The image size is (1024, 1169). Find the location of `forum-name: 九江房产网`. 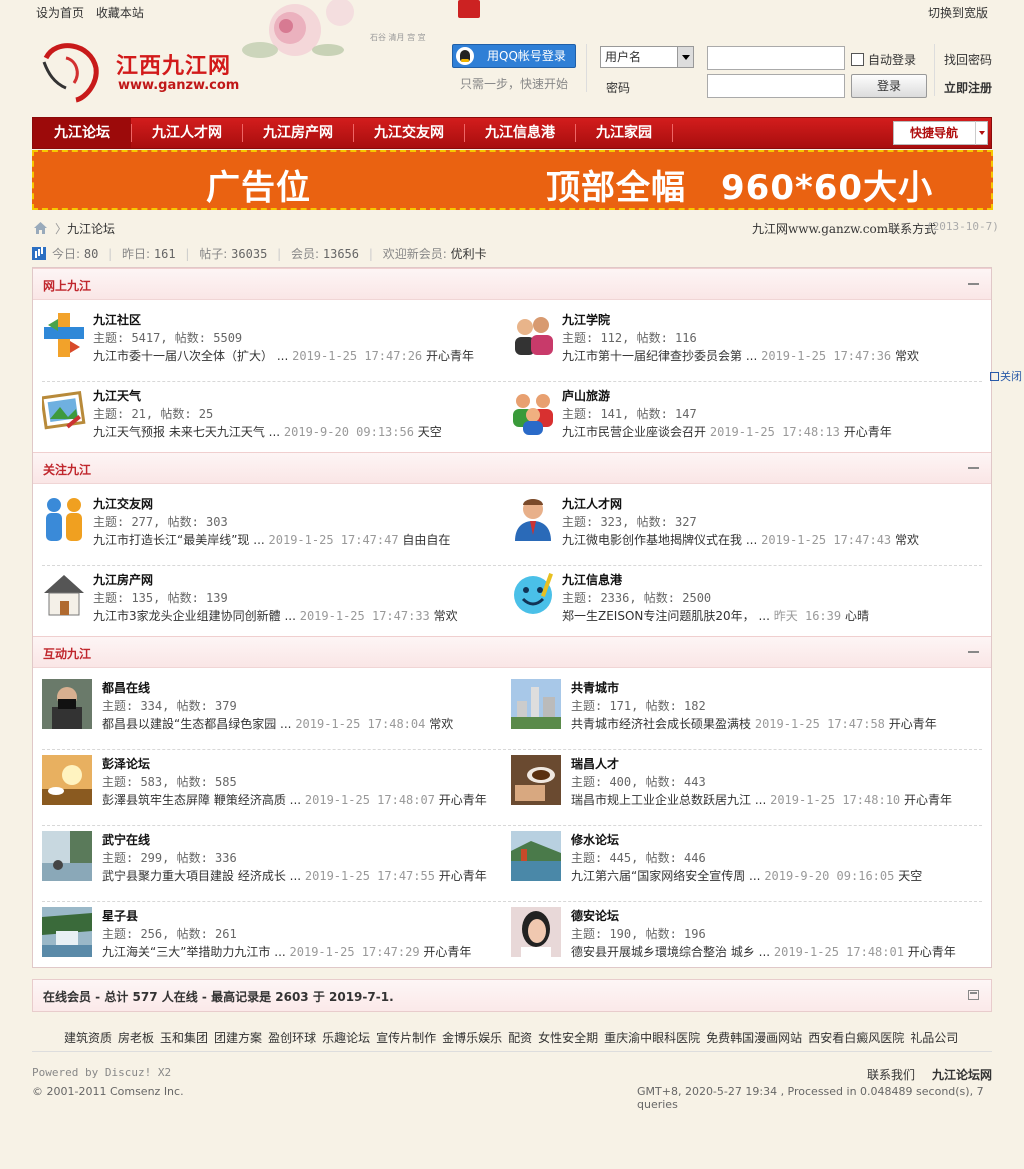

forum-name: 九江房产网 is located at coordinates (123, 579).